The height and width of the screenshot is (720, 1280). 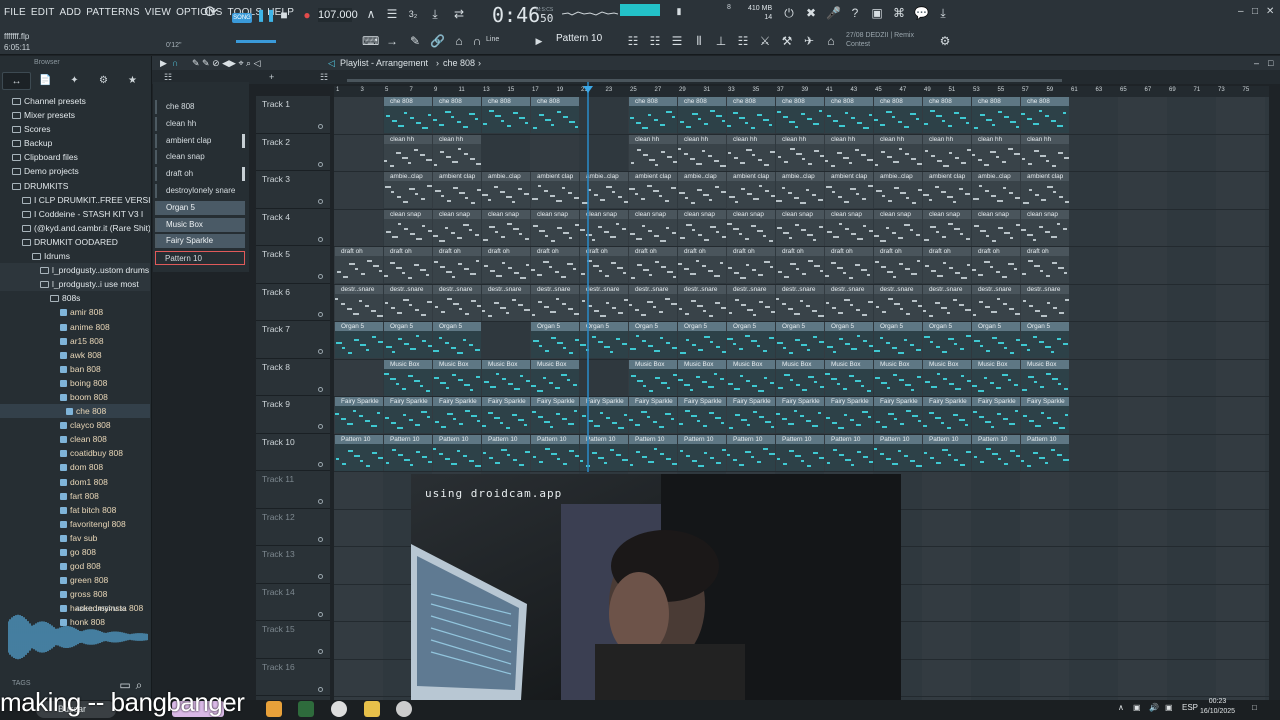 What do you see at coordinates (339, 709) in the screenshot?
I see `chrome-icon` at bounding box center [339, 709].